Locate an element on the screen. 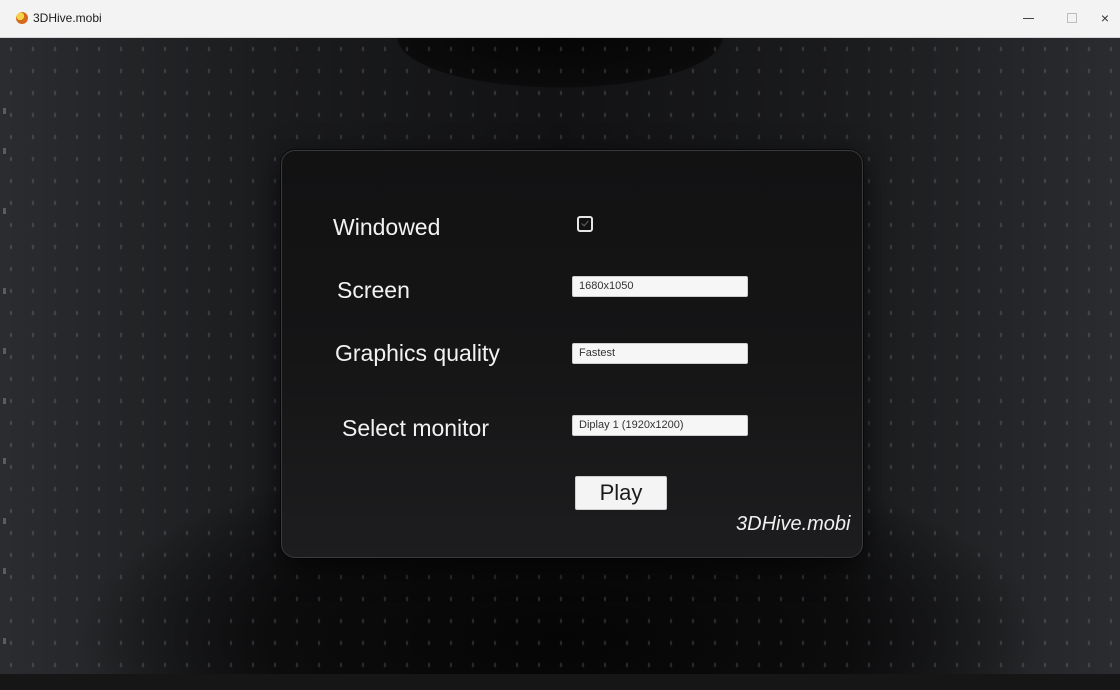  maximize-button is located at coordinates (1073, 18).